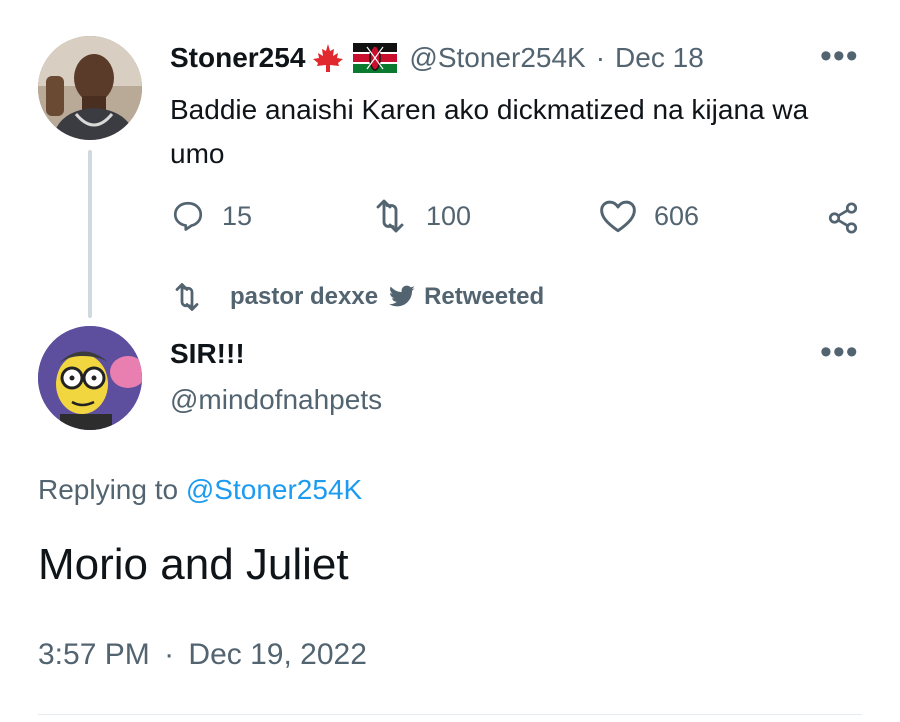  What do you see at coordinates (277, 654) in the screenshot?
I see `tweet-full-date: Dec 19, 2022` at bounding box center [277, 654].